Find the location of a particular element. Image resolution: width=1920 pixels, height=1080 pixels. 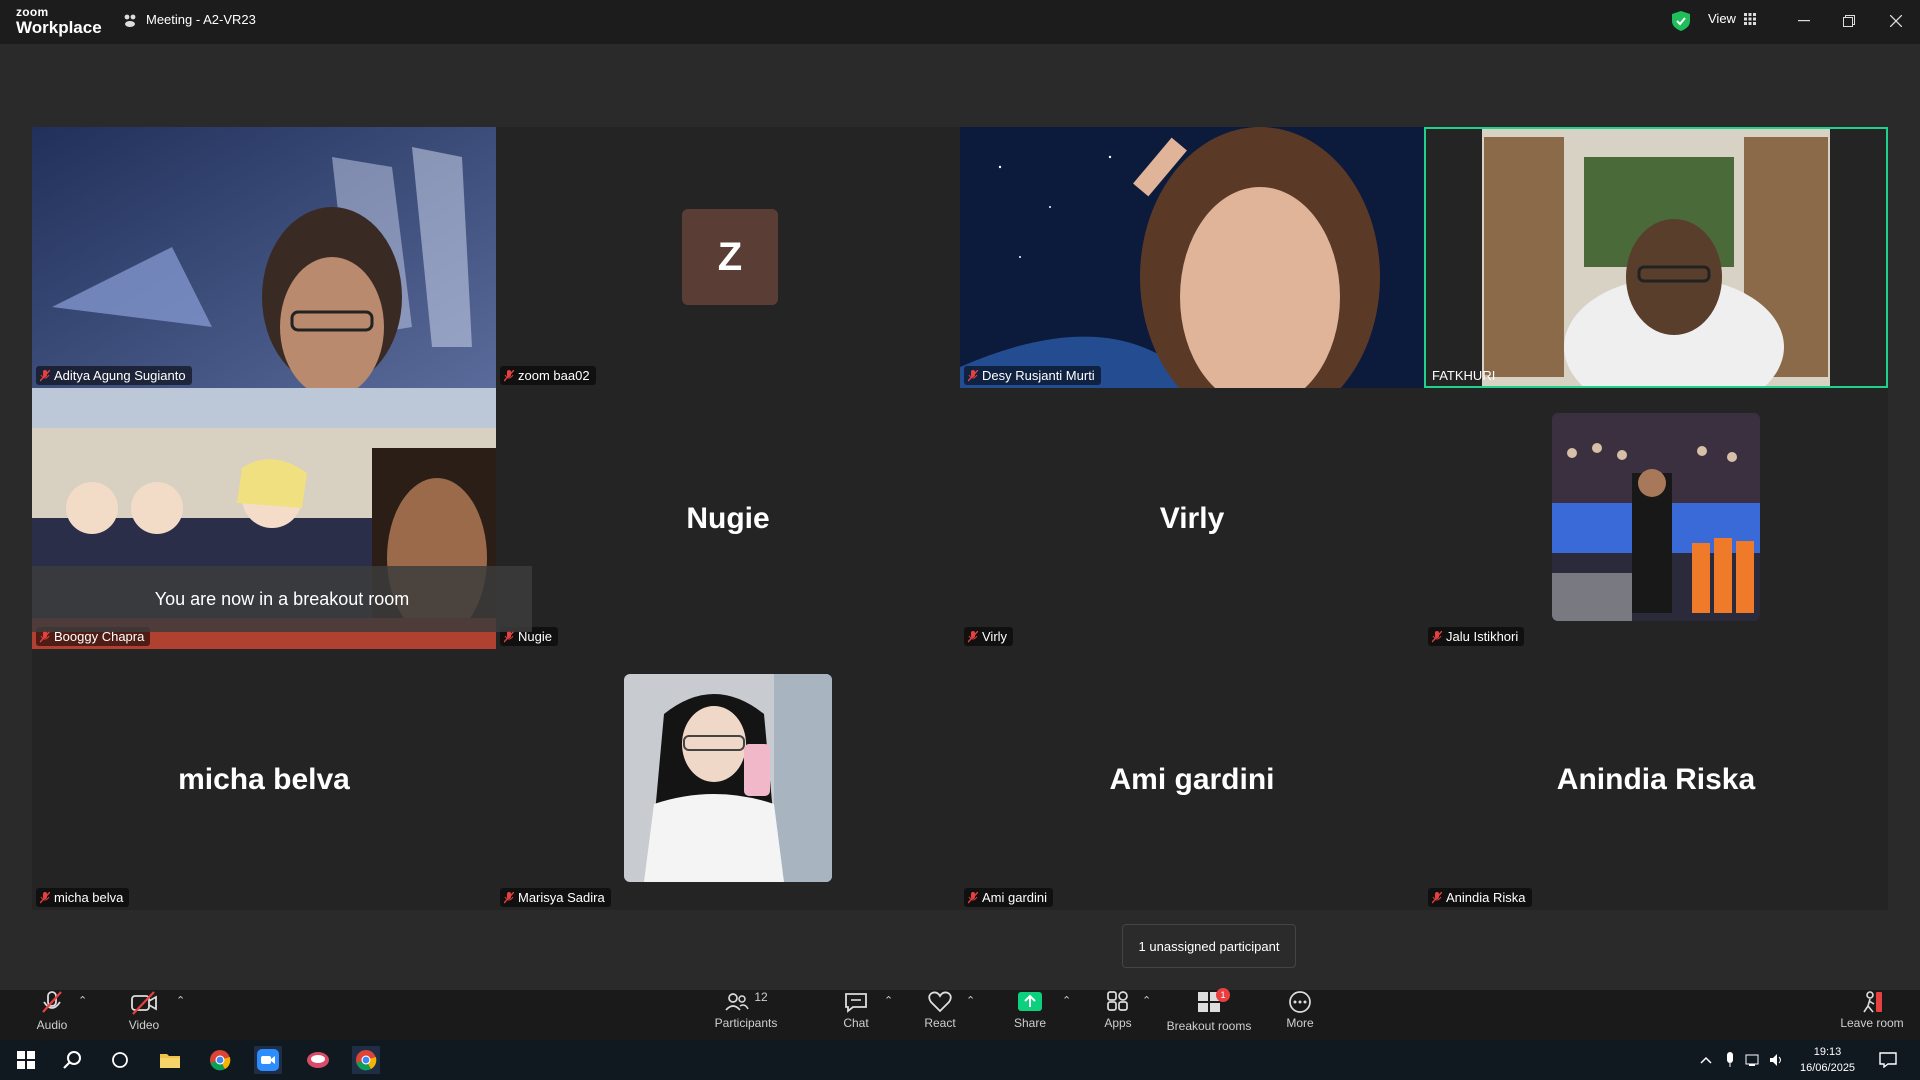

apps-button: Apps is located at coordinates (1118, 1015).